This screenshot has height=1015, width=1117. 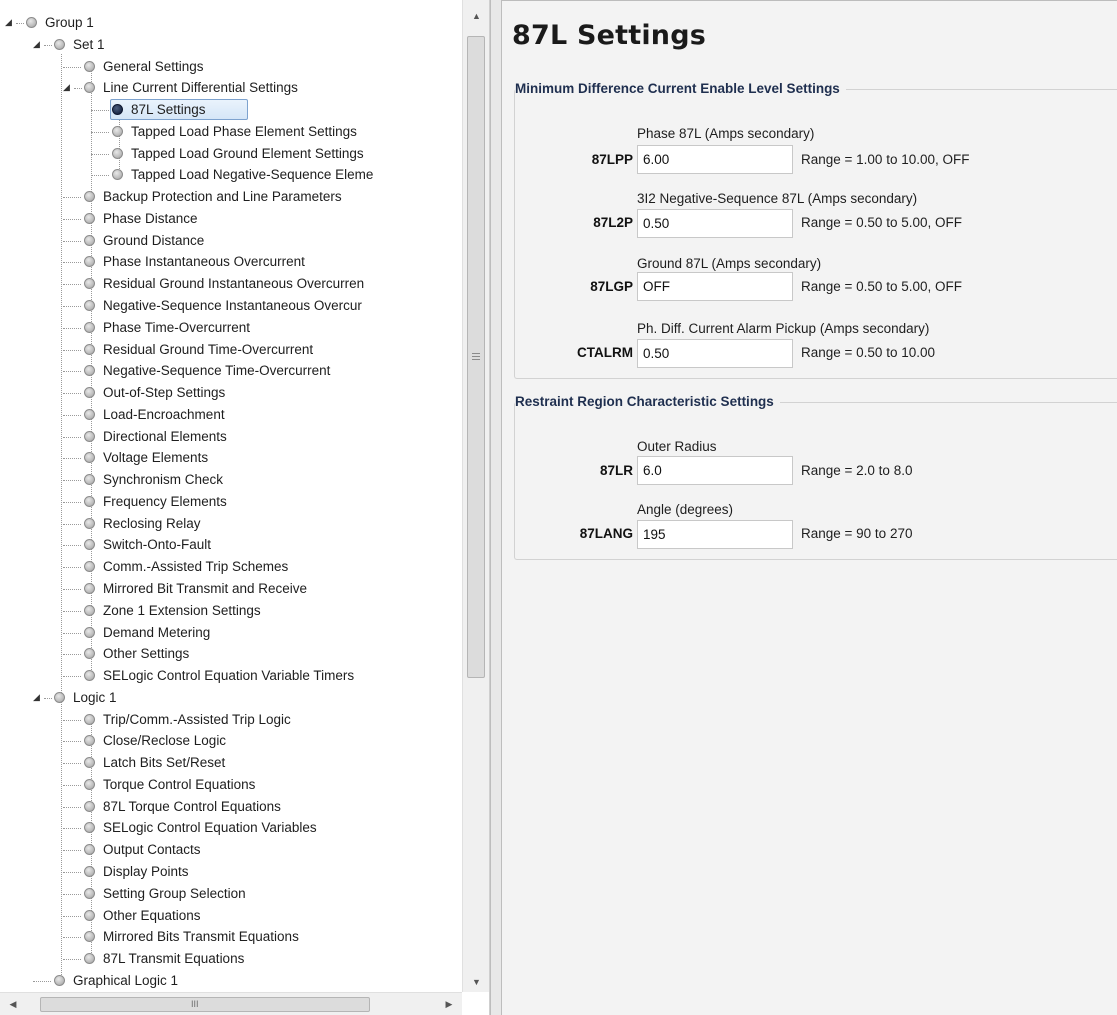 What do you see at coordinates (231, 632) in the screenshot?
I see `tree-item: Demand Metering` at bounding box center [231, 632].